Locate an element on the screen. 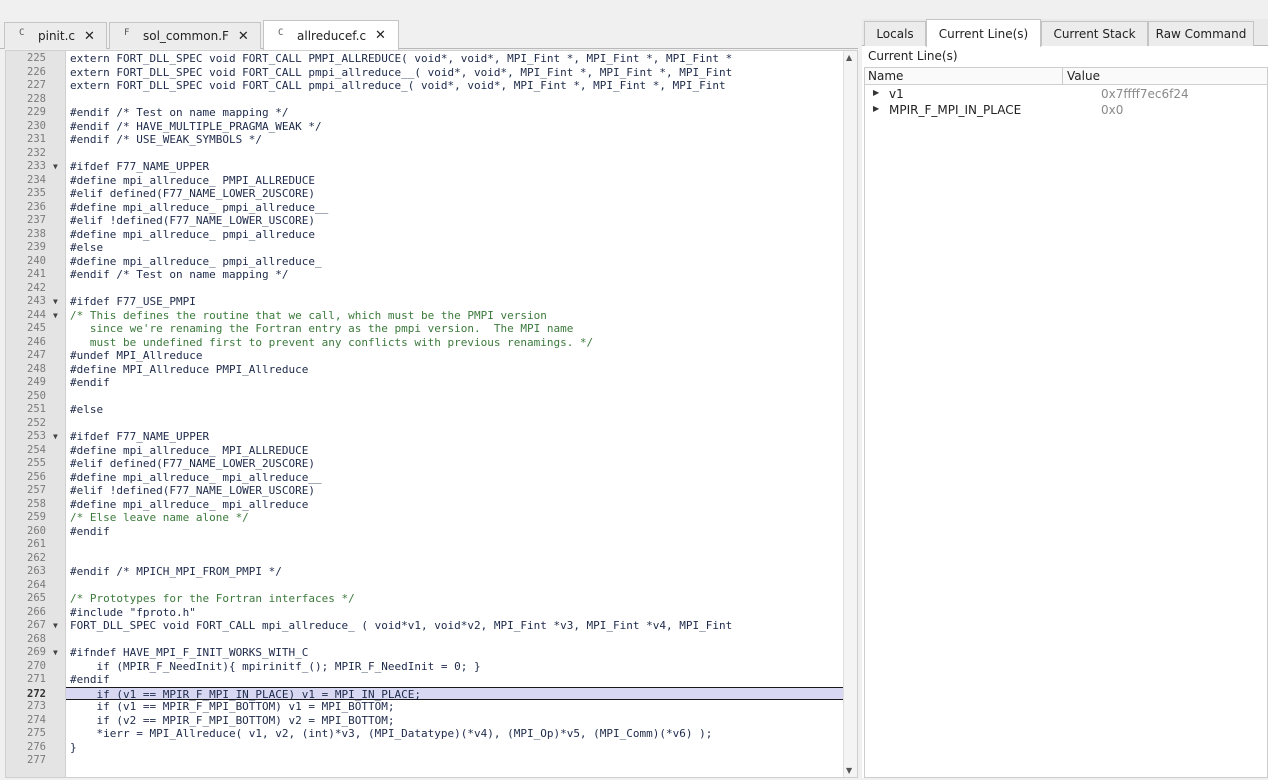 This screenshot has width=1268, height=780. line-number: 270 is located at coordinates (36, 665).